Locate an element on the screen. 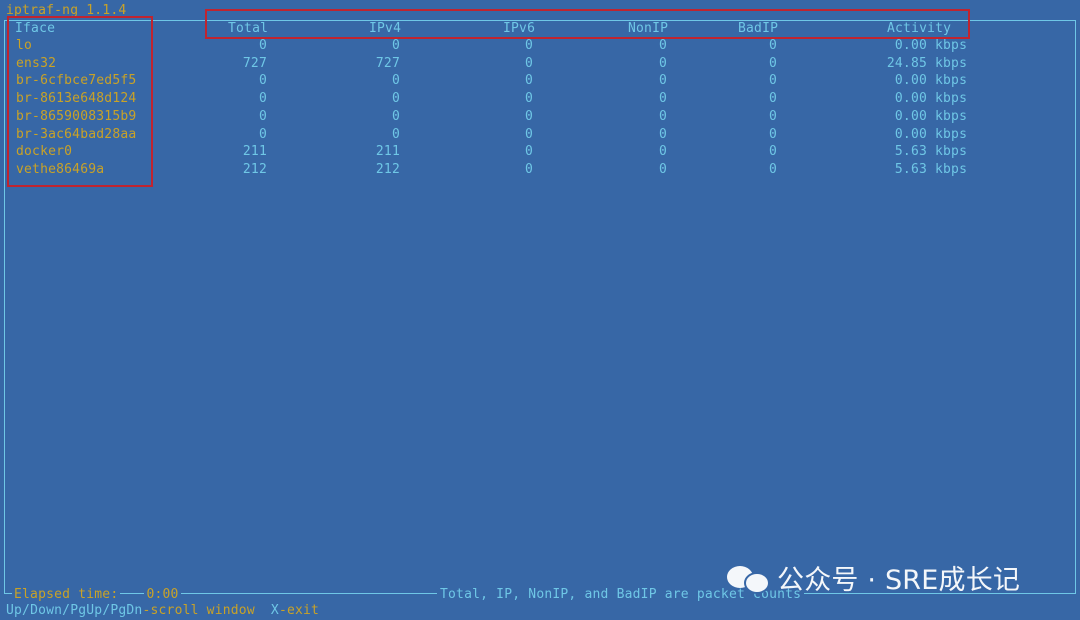 Image resolution: width=1080 pixels, height=620 pixels. elapsed-time: Elapsed time: 0:00 is located at coordinates (96, 595).